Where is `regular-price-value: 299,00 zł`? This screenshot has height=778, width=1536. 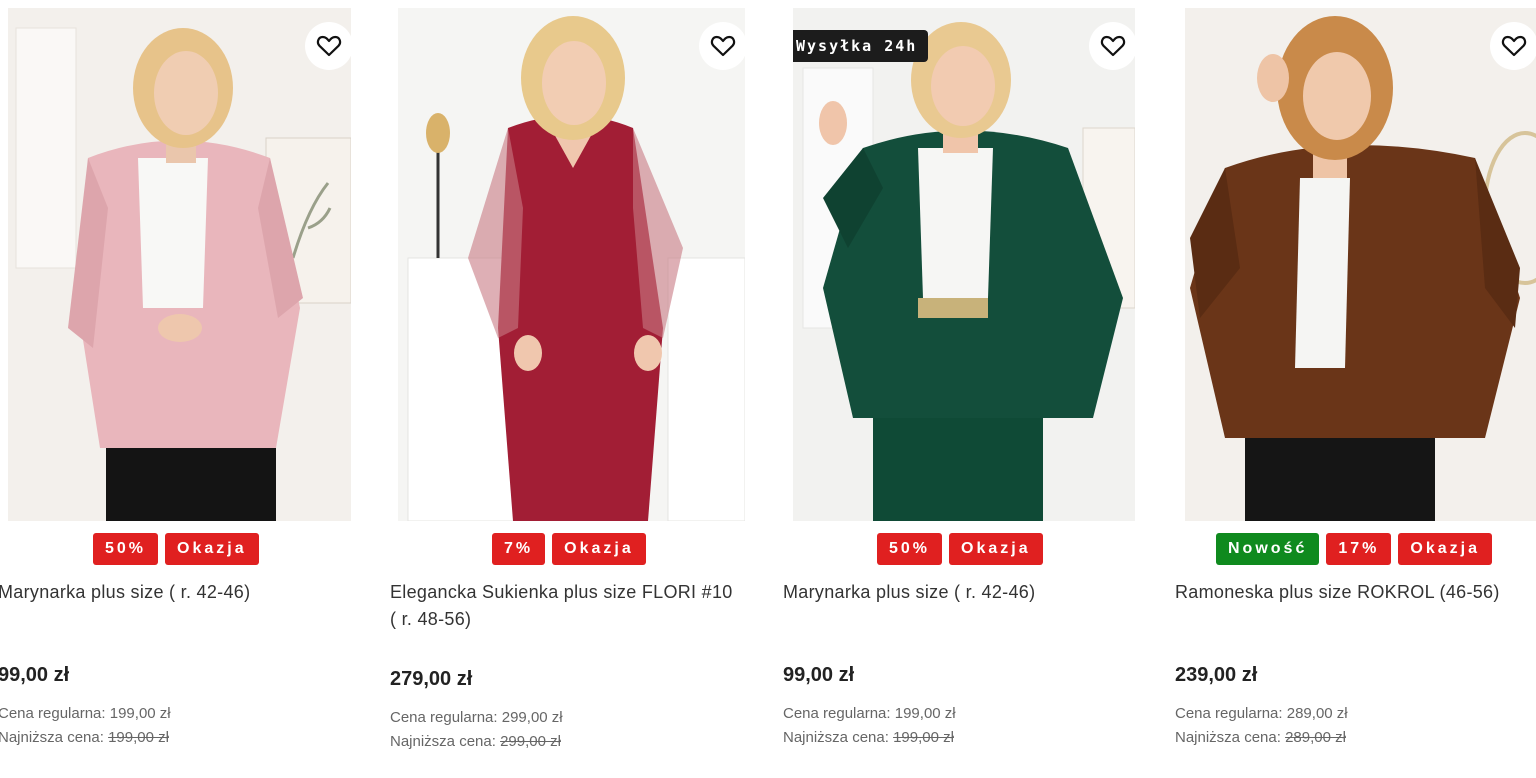 regular-price-value: 299,00 zł is located at coordinates (532, 717).